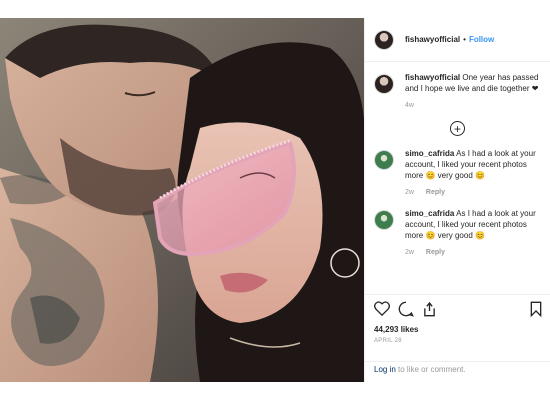  I want to click on login-prompt: Log in to like or comment., so click(457, 369).